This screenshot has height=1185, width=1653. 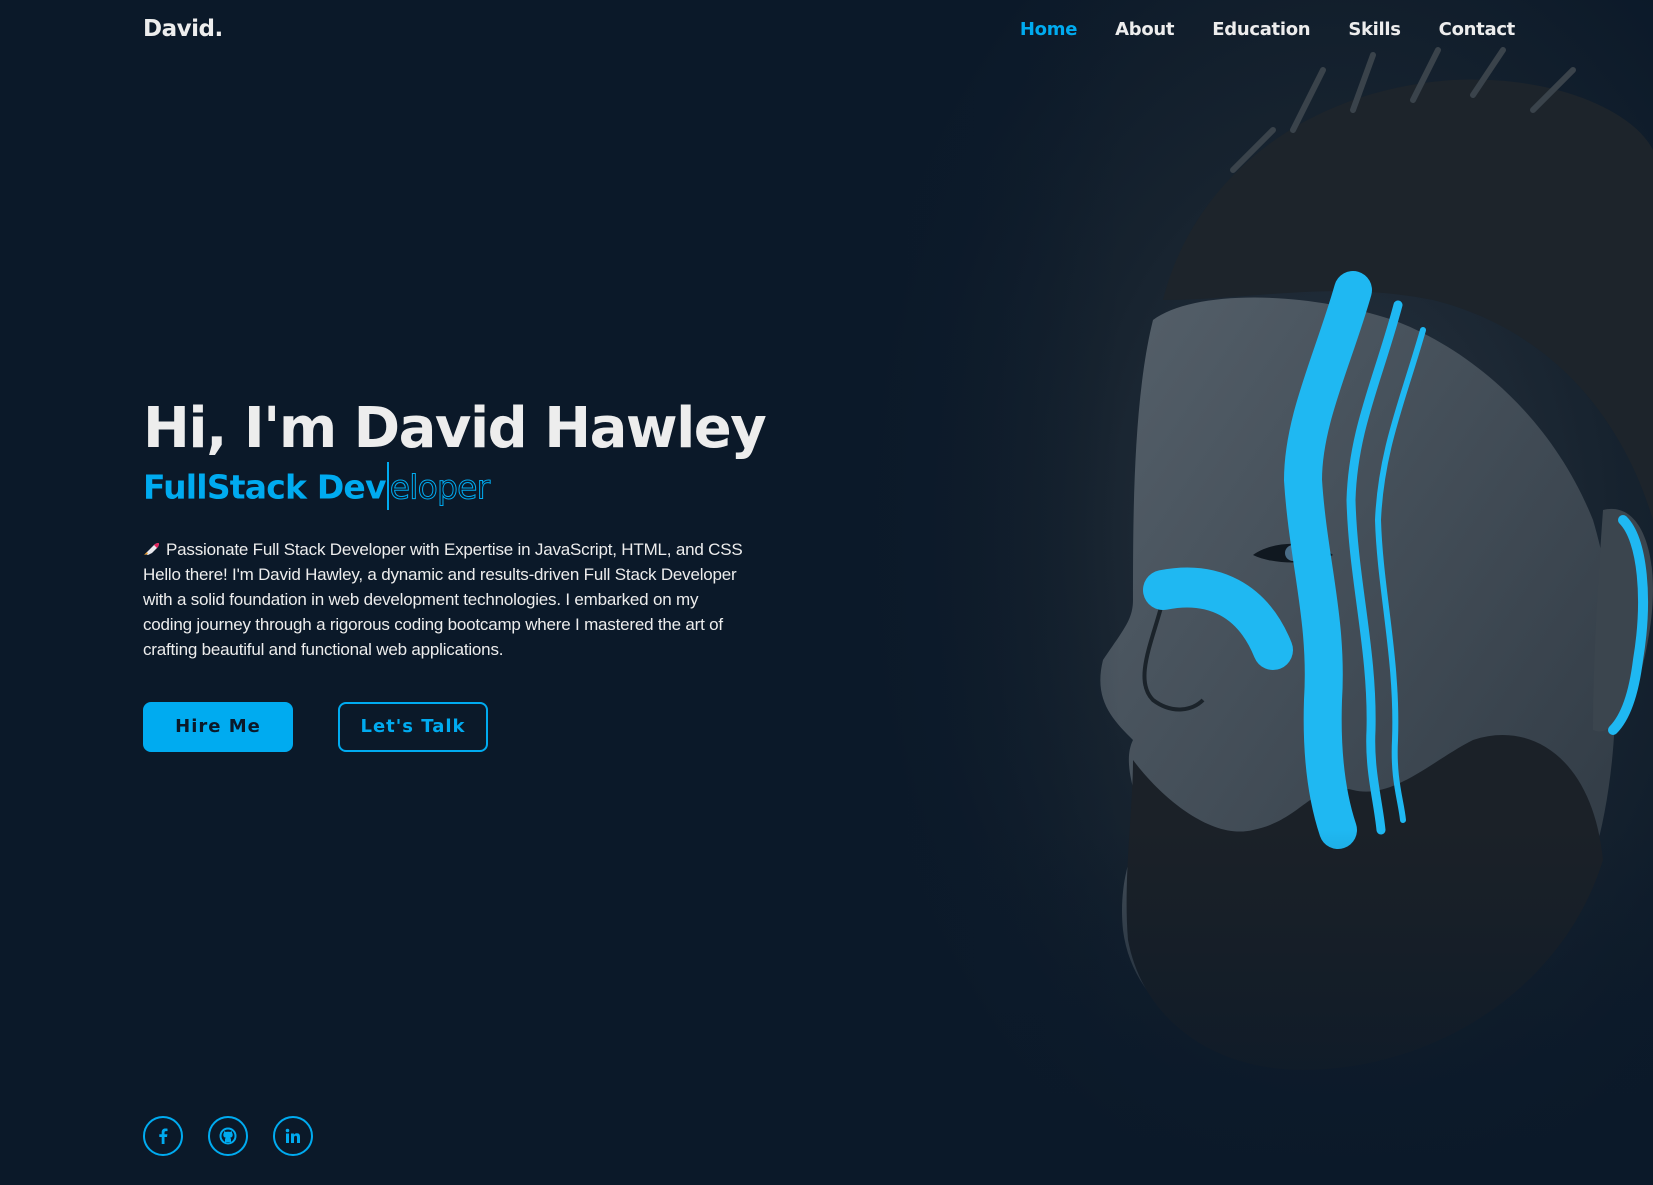 I want to click on facebook-icon, so click(x=163, y=1136).